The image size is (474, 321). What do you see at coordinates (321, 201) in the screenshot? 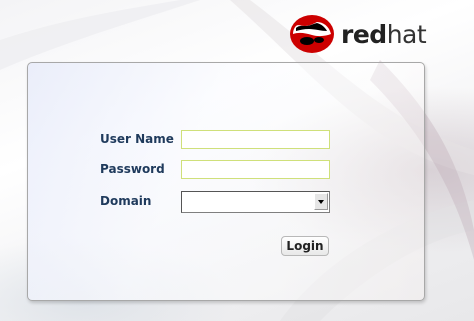
I see `dropdown-arrow-icon` at bounding box center [321, 201].